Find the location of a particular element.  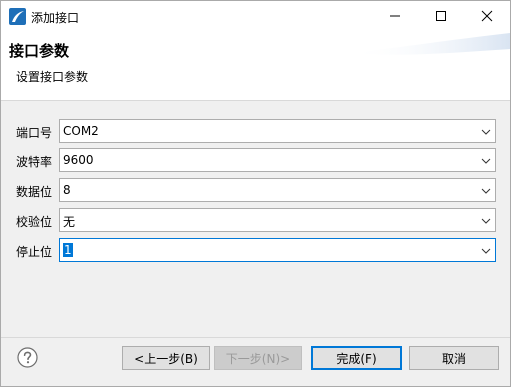

parity-select: 无 is located at coordinates (277, 220).